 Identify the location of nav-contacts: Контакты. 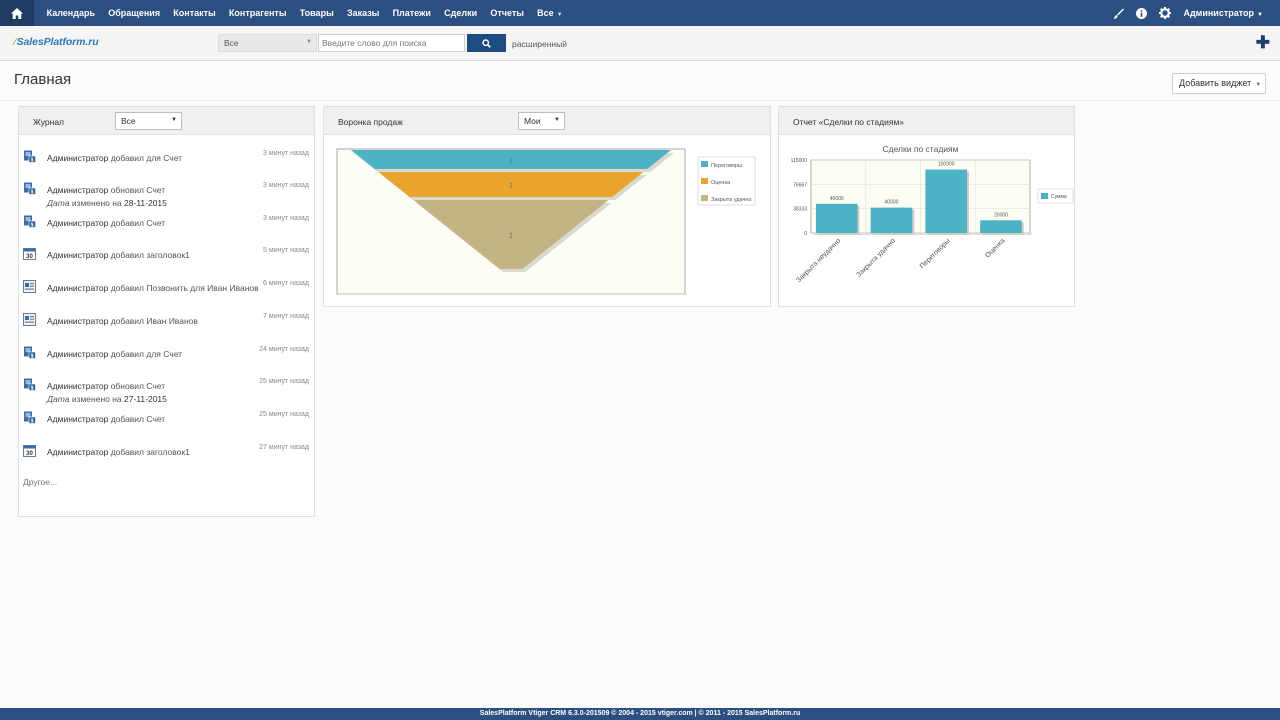
(195, 13).